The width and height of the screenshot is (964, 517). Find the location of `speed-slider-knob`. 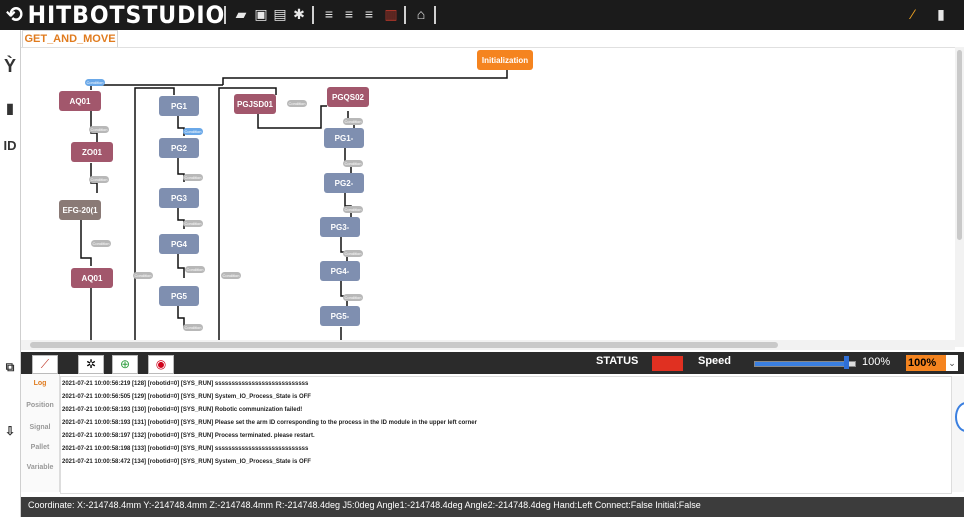

speed-slider-knob is located at coordinates (846, 362).